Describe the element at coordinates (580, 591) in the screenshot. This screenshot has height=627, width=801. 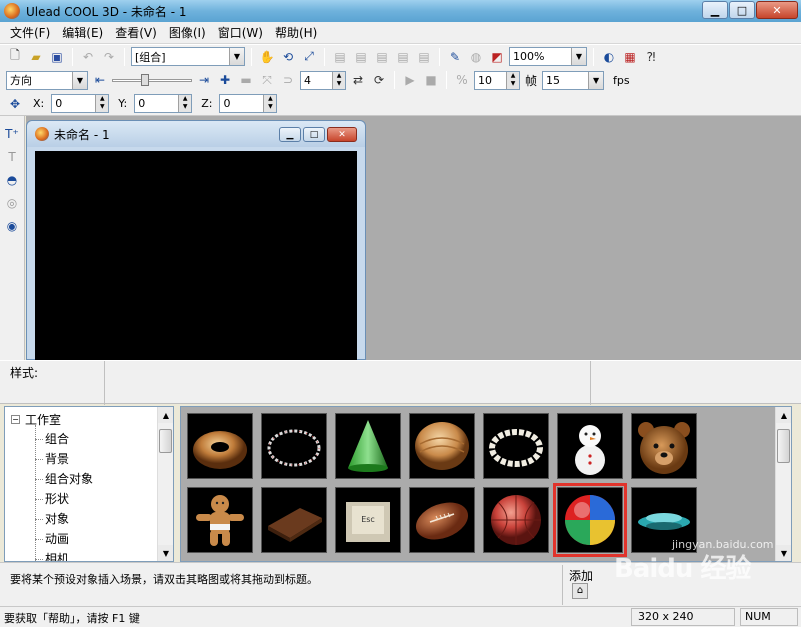
I see `add-to-scene-icon: ⌂` at that location.